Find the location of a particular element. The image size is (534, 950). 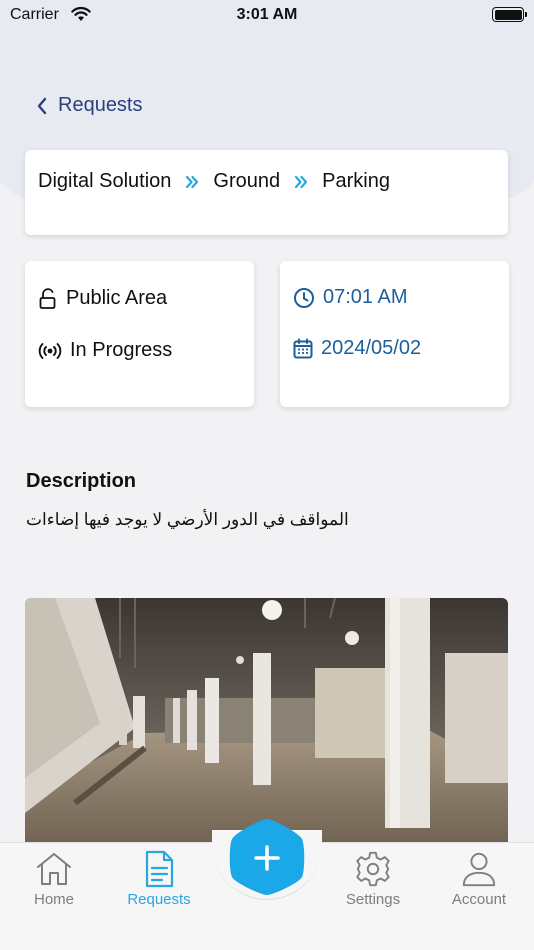

plus-icon is located at coordinates (267, 857).